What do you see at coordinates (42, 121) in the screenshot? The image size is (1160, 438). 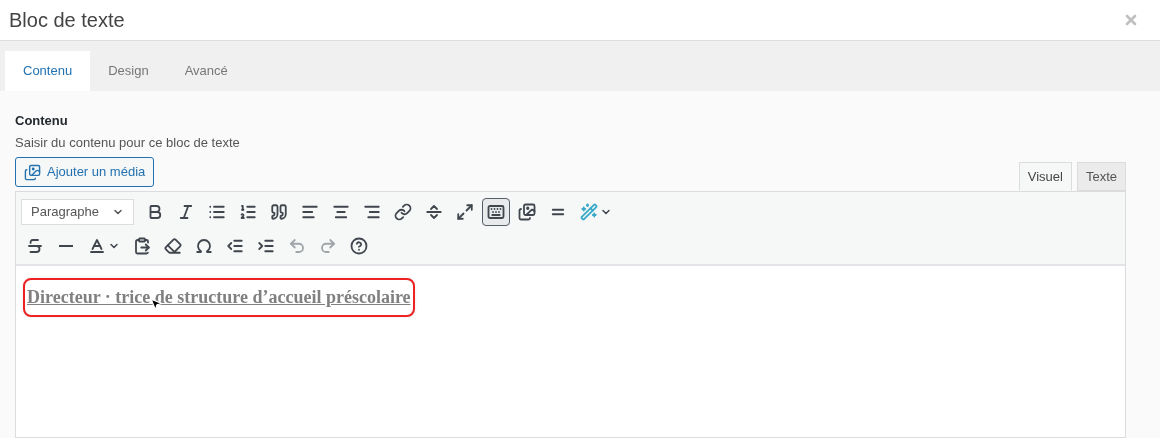 I see `field-label: Contenu` at bounding box center [42, 121].